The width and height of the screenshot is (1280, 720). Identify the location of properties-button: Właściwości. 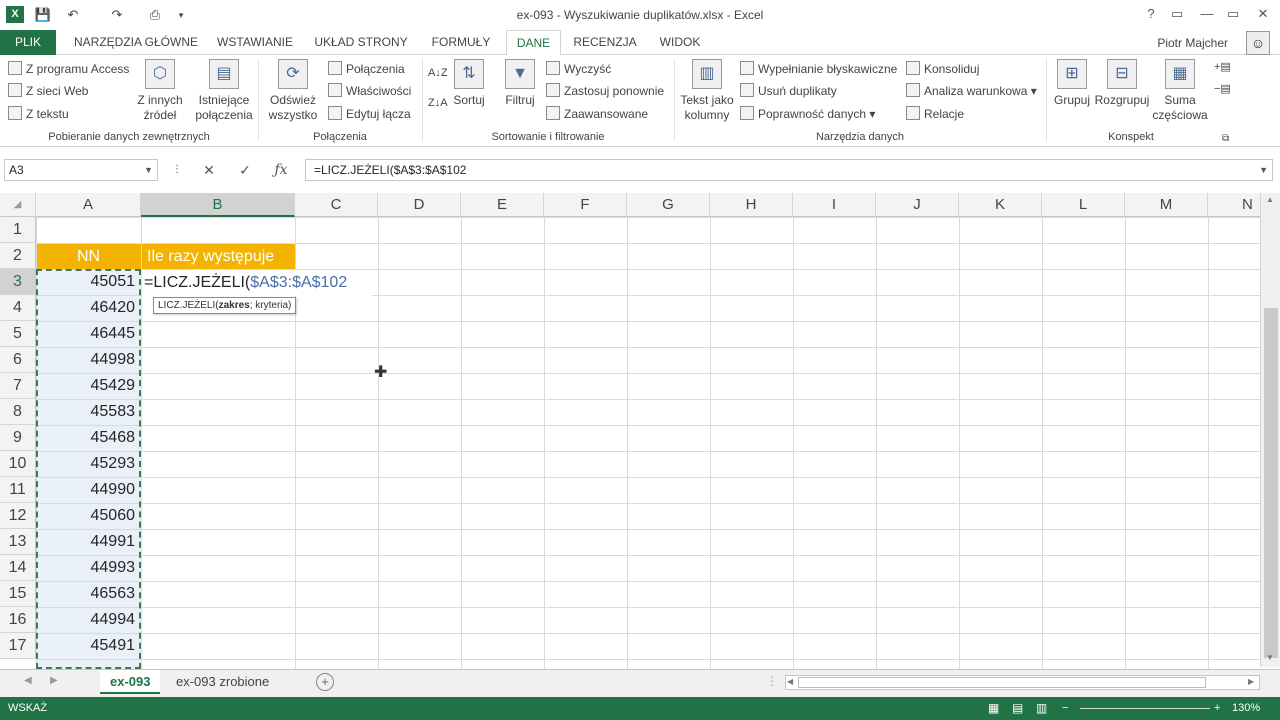
(369, 91).